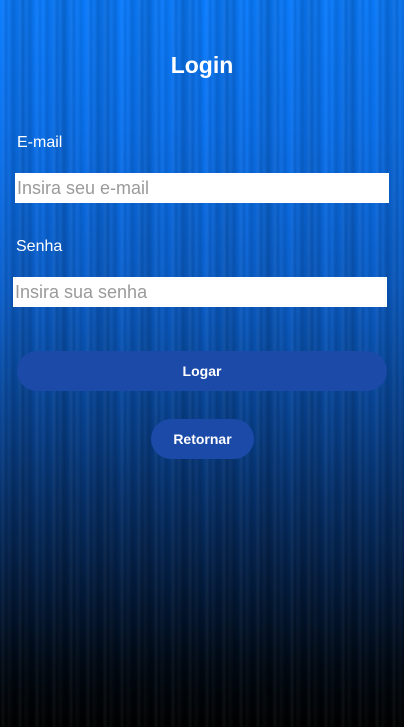  Describe the element at coordinates (202, 188) in the screenshot. I see `email-field` at that location.